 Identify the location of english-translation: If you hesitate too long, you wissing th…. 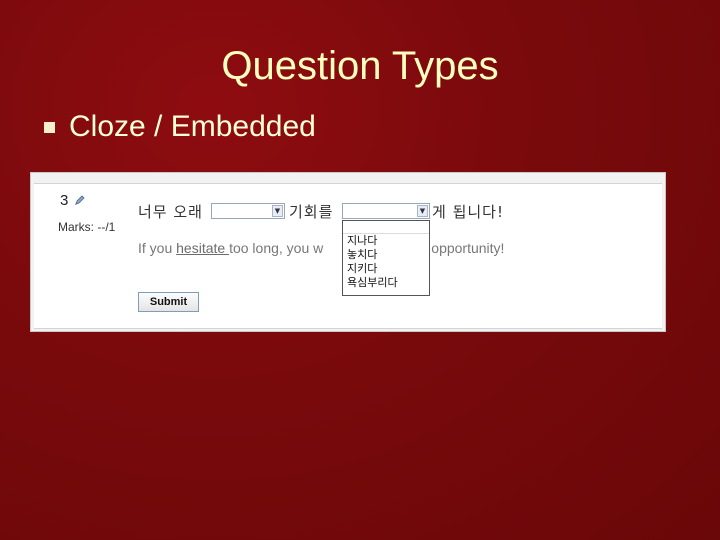
(321, 248).